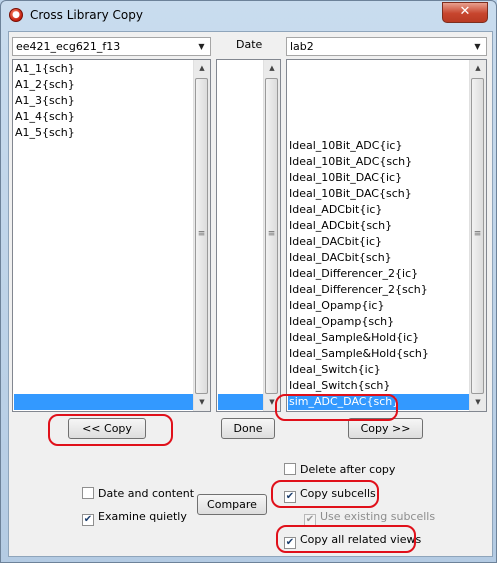 Image resolution: width=497 pixels, height=563 pixels. Describe the element at coordinates (350, 162) in the screenshot. I see `list-item: Ideal_10Bit_ADC{sch}` at that location.